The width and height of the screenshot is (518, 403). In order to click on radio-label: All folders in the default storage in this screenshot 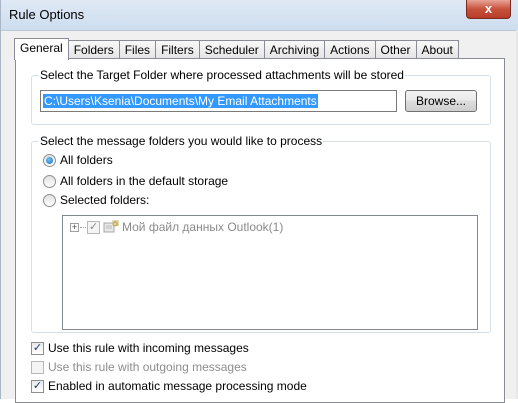, I will do `click(144, 181)`.